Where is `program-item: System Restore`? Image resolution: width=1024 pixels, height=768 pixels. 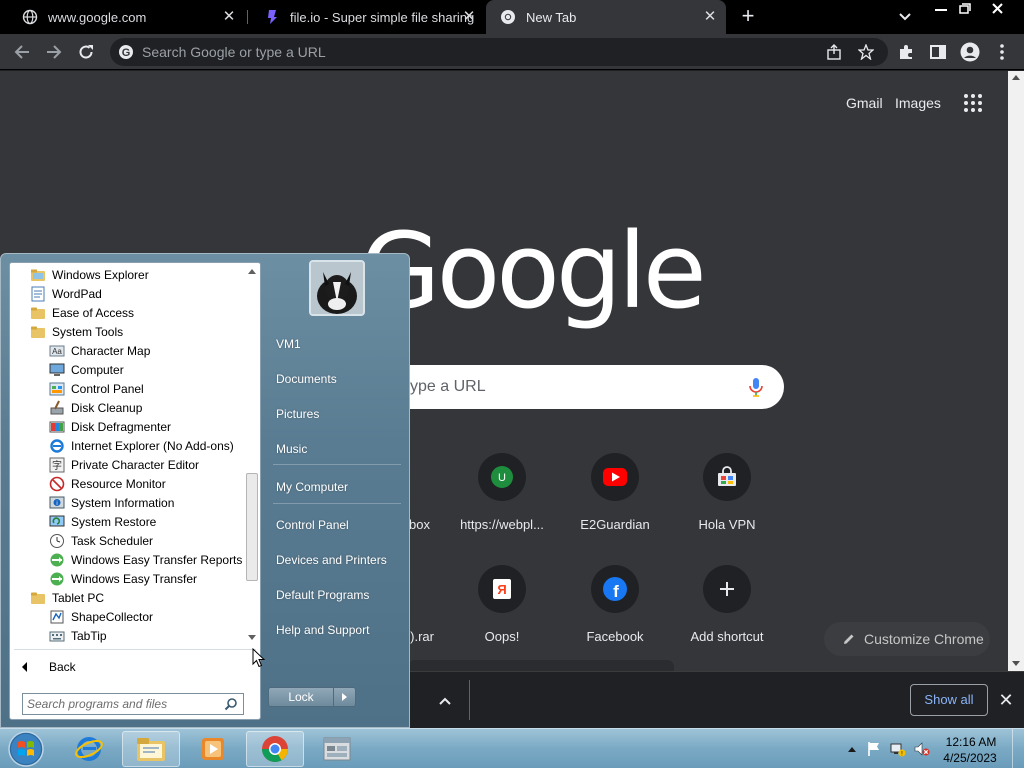
program-item: System Restore is located at coordinates (102, 521).